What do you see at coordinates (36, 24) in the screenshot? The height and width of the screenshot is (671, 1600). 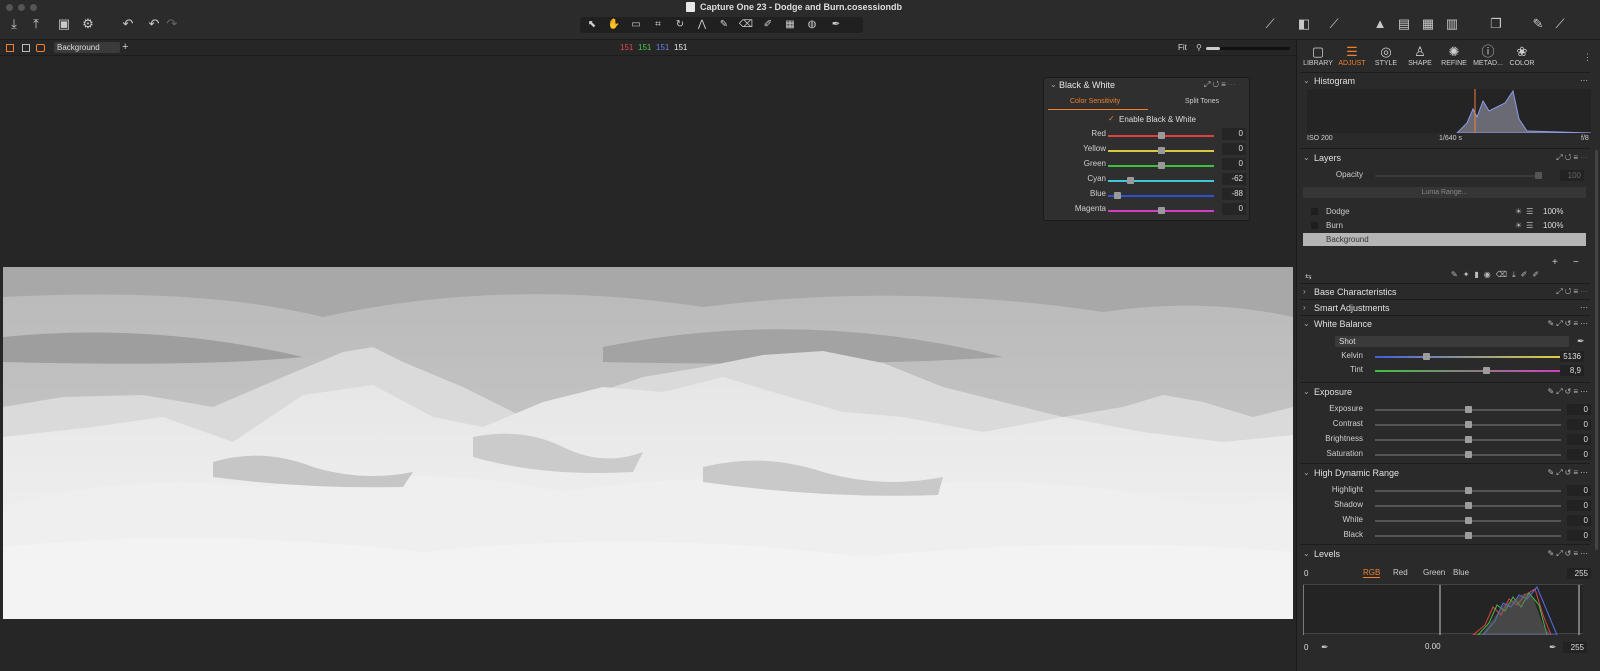 I see `export-icon: ⤒` at bounding box center [36, 24].